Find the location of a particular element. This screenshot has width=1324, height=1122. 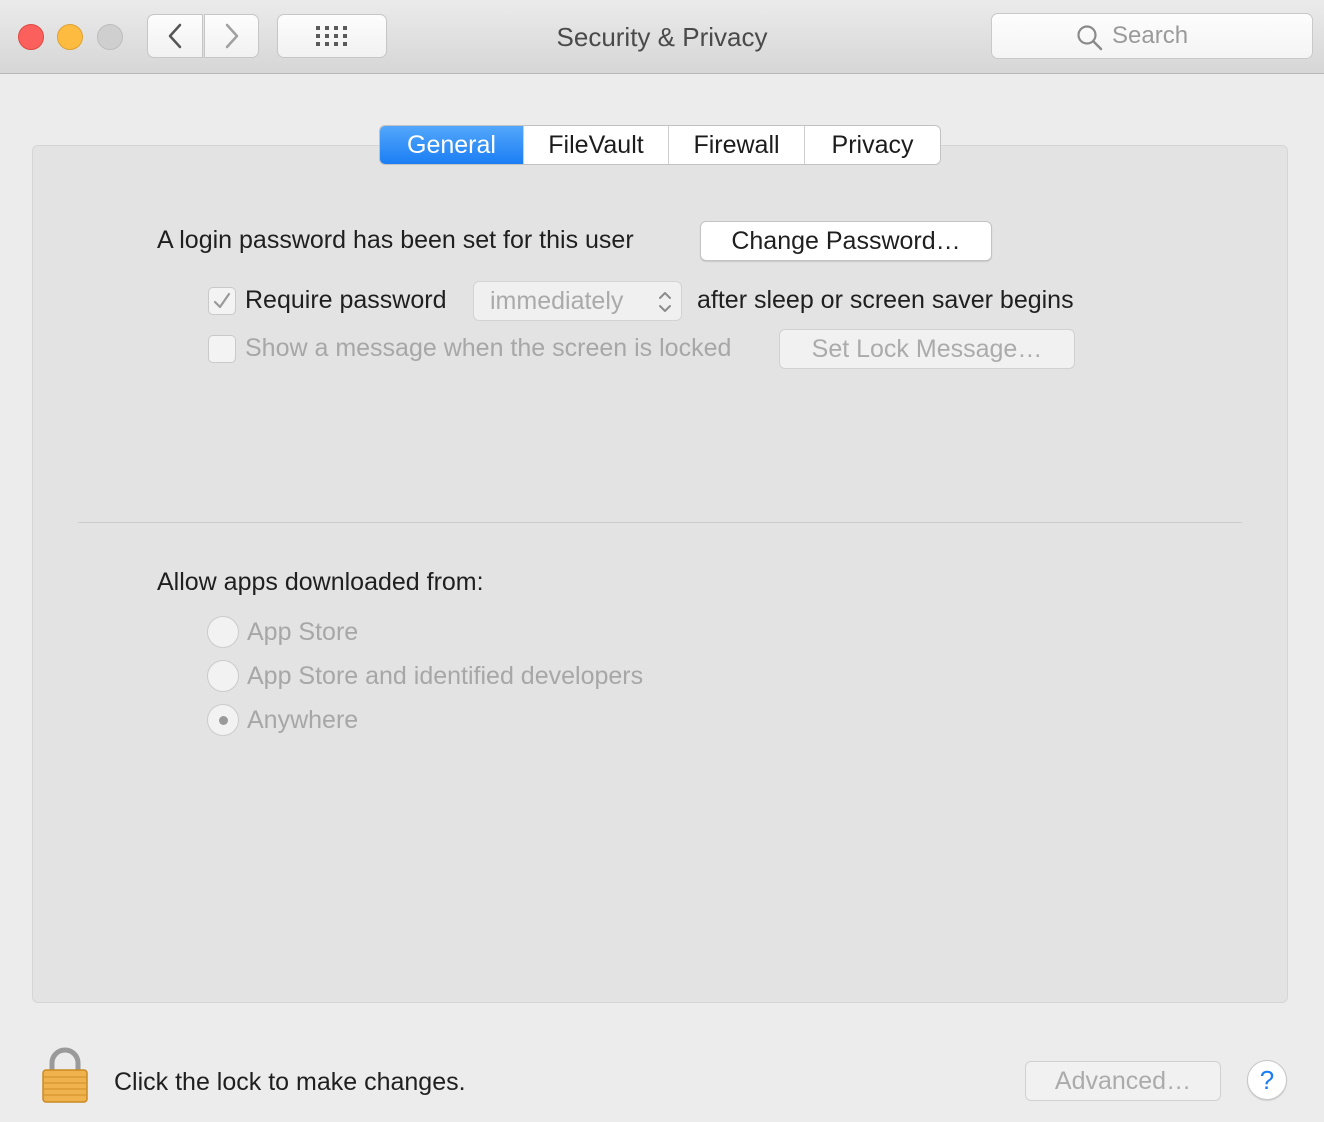

radio-app-store-identified is located at coordinates (223, 676).